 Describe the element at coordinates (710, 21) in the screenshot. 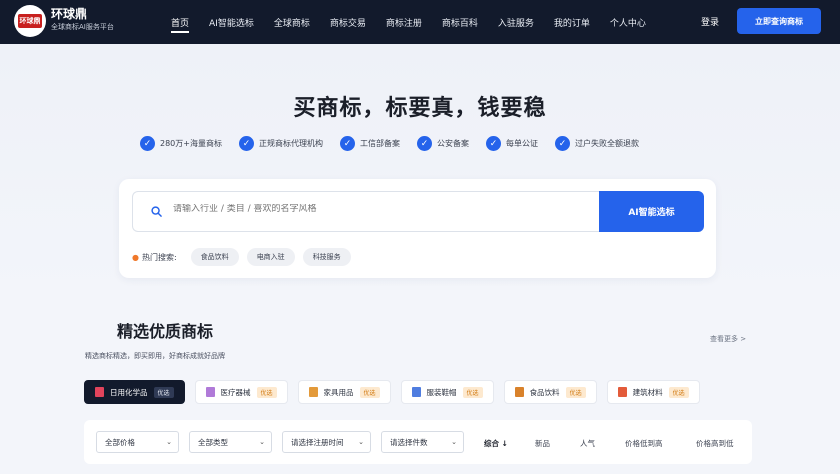

I see `login-link: 登录` at that location.